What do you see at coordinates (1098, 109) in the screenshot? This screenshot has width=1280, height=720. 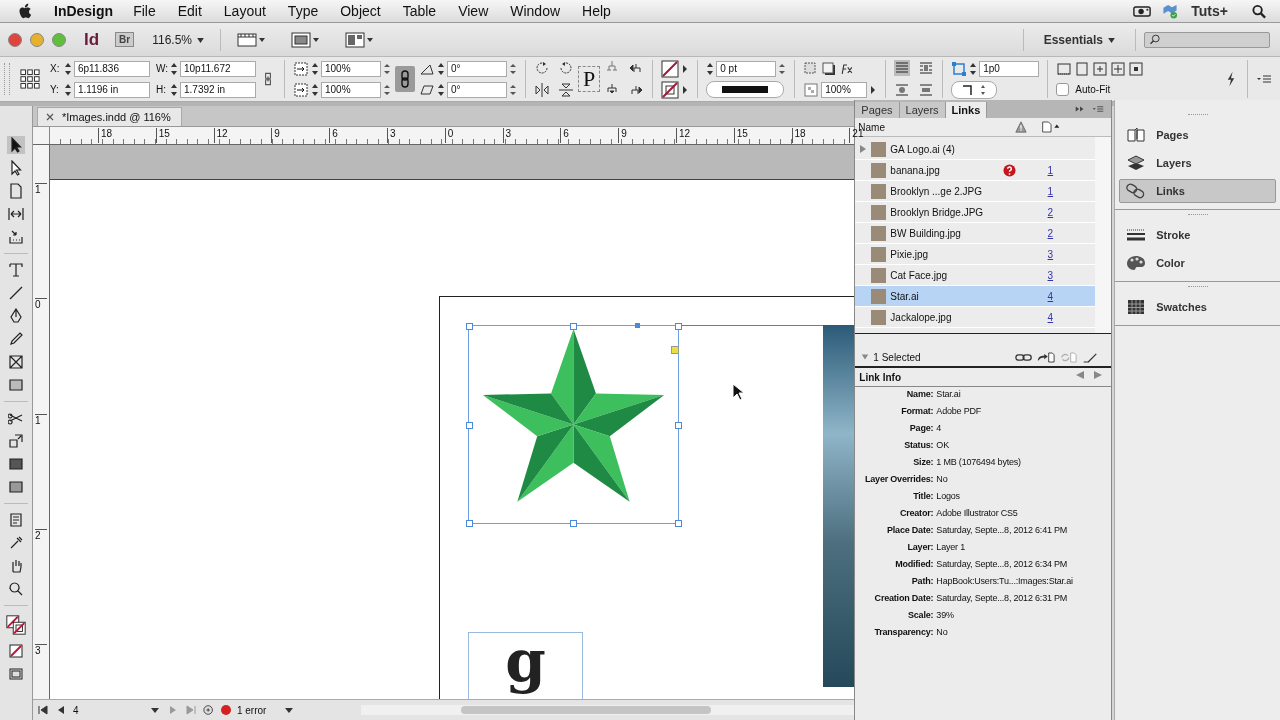 I see `panel-menu-icon` at bounding box center [1098, 109].